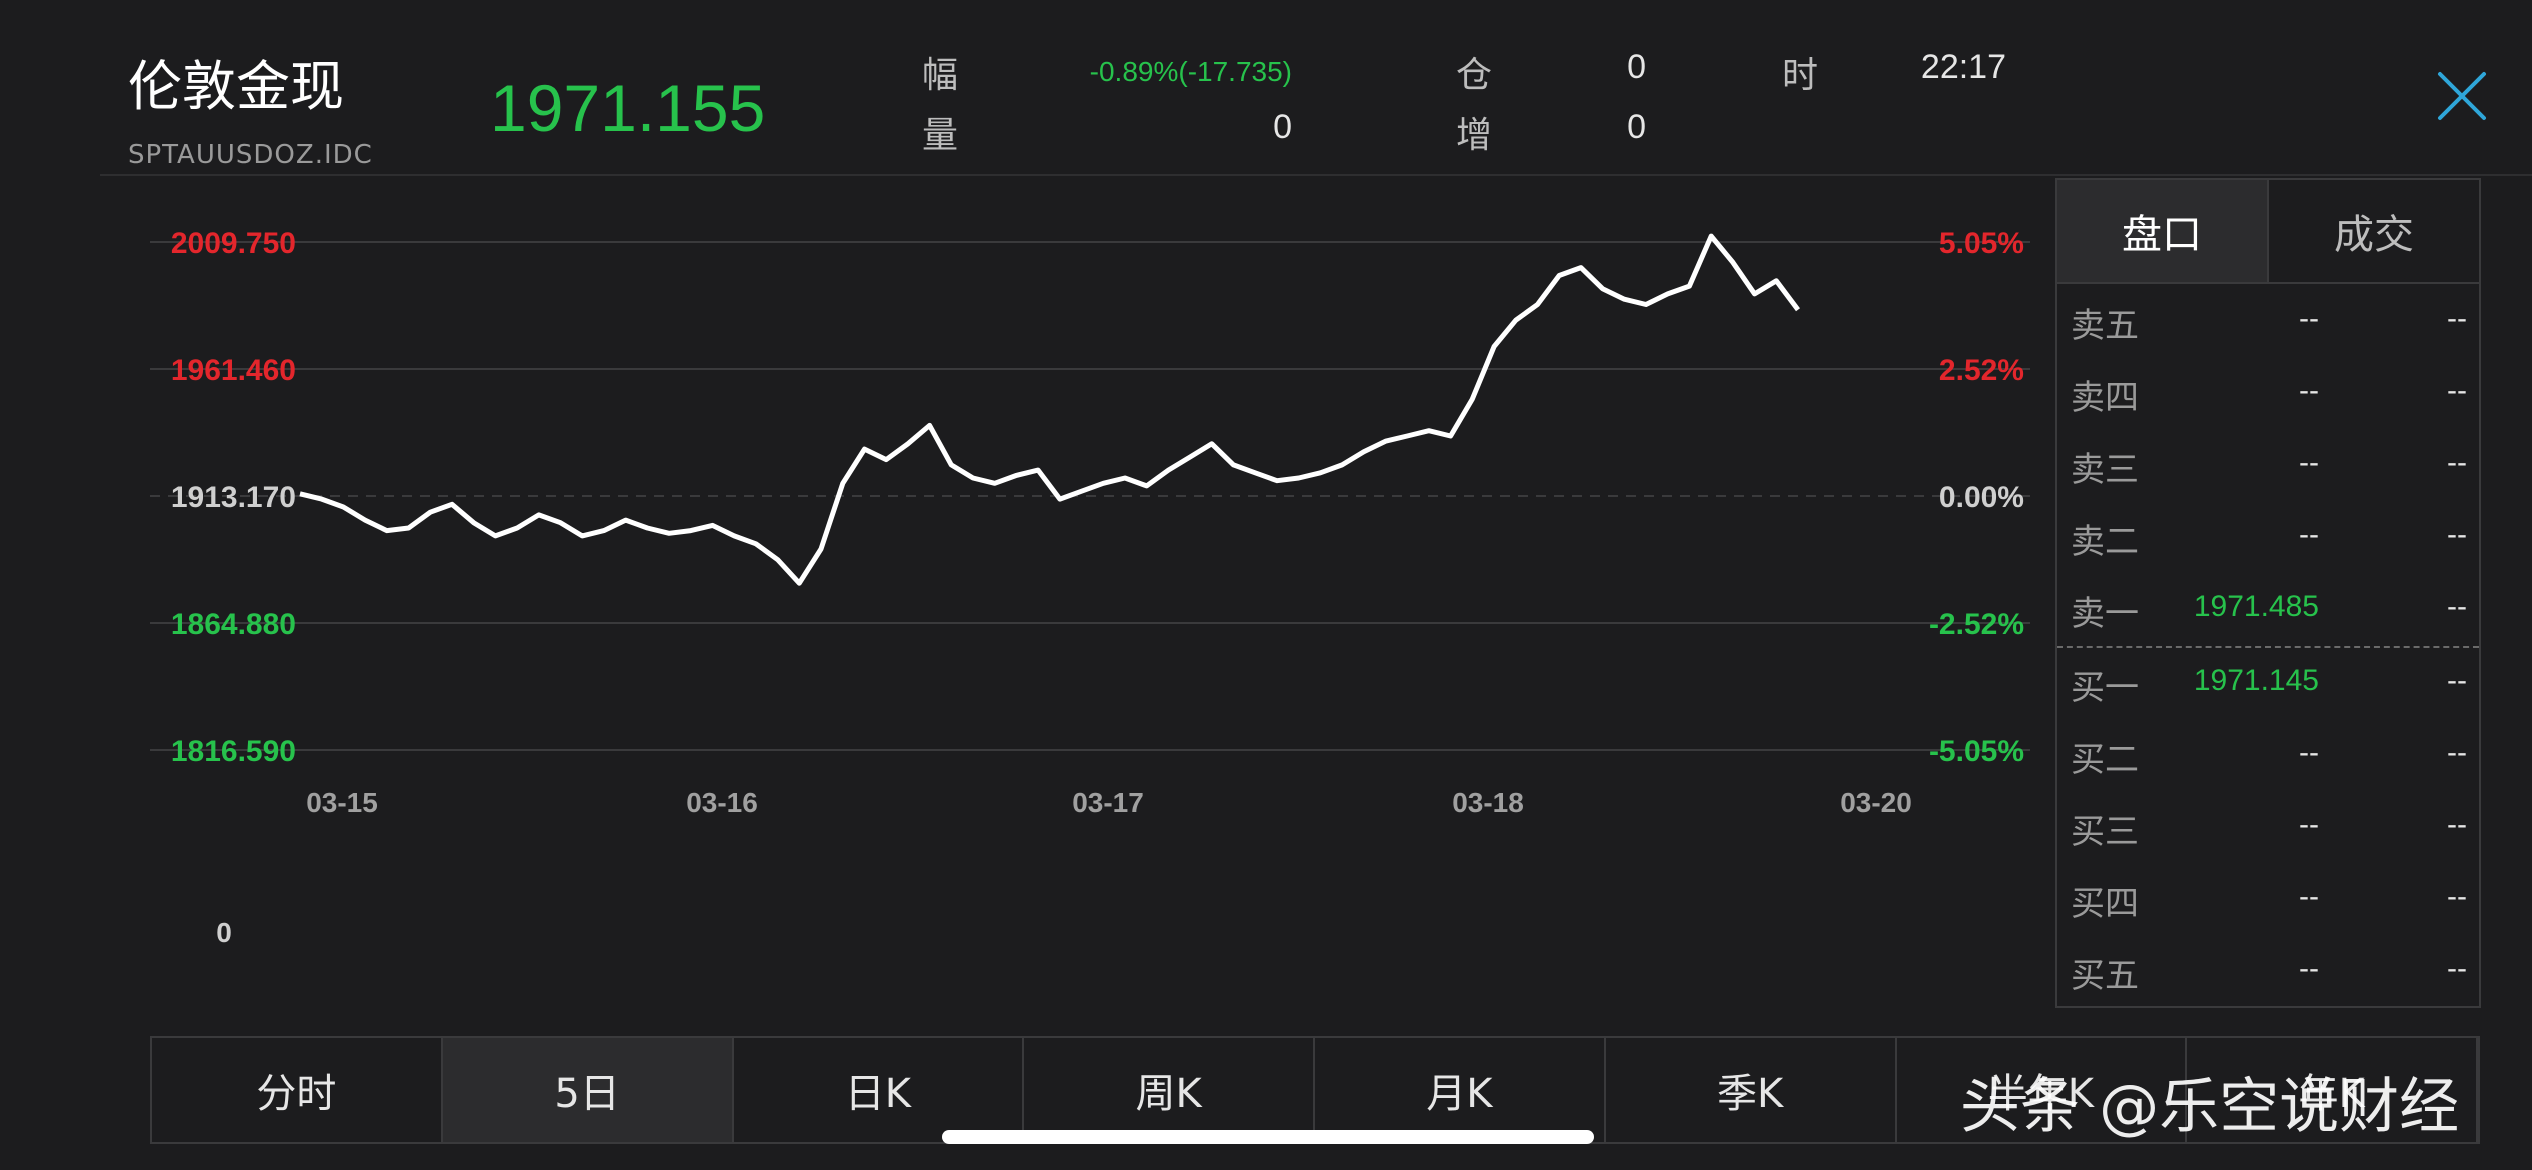  I want to click on volume-axis-label: 0, so click(224, 932).